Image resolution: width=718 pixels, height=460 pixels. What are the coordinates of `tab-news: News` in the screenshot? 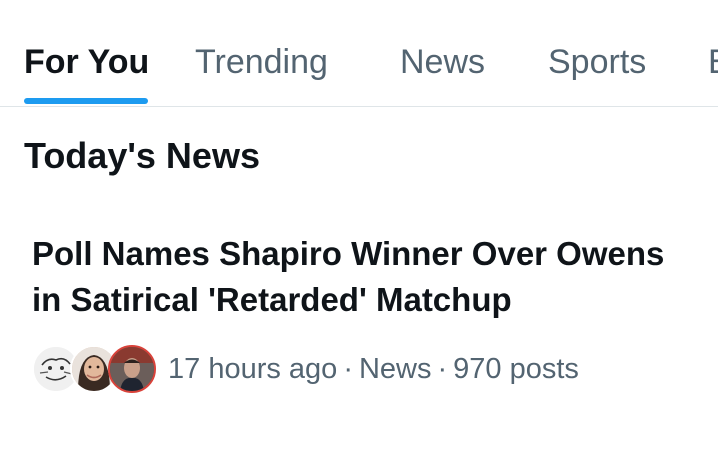 It's located at (442, 62).